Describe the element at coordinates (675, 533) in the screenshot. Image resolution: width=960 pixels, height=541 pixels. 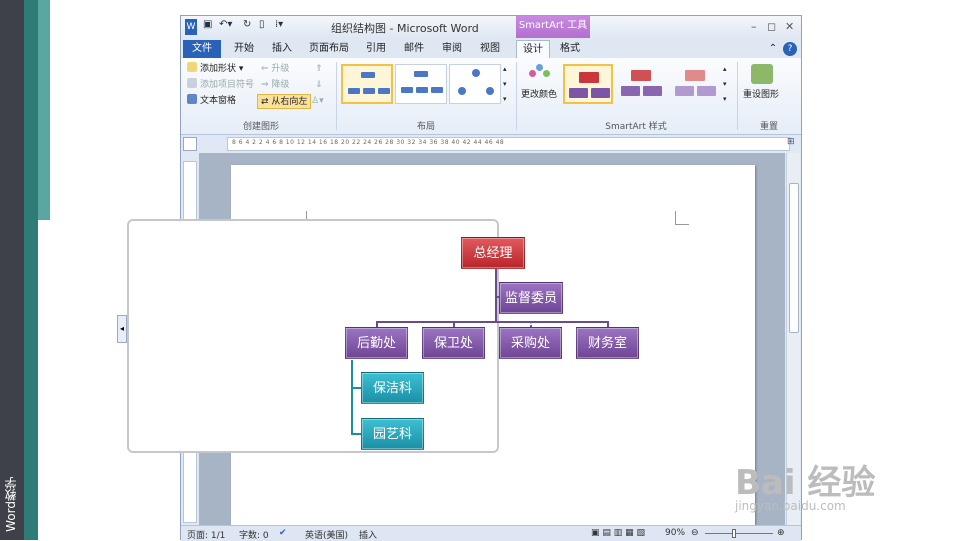
I see `zoom-level: 90%` at that location.